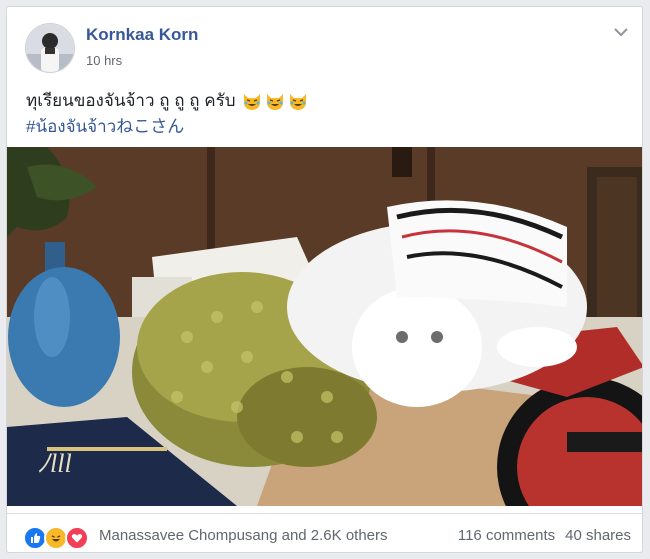 The image size is (650, 559). Describe the element at coordinates (104, 60) in the screenshot. I see `post-timestamp: 10 hrs` at that location.